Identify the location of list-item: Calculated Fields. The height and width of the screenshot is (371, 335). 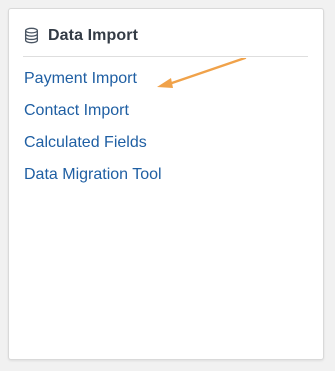
(93, 147).